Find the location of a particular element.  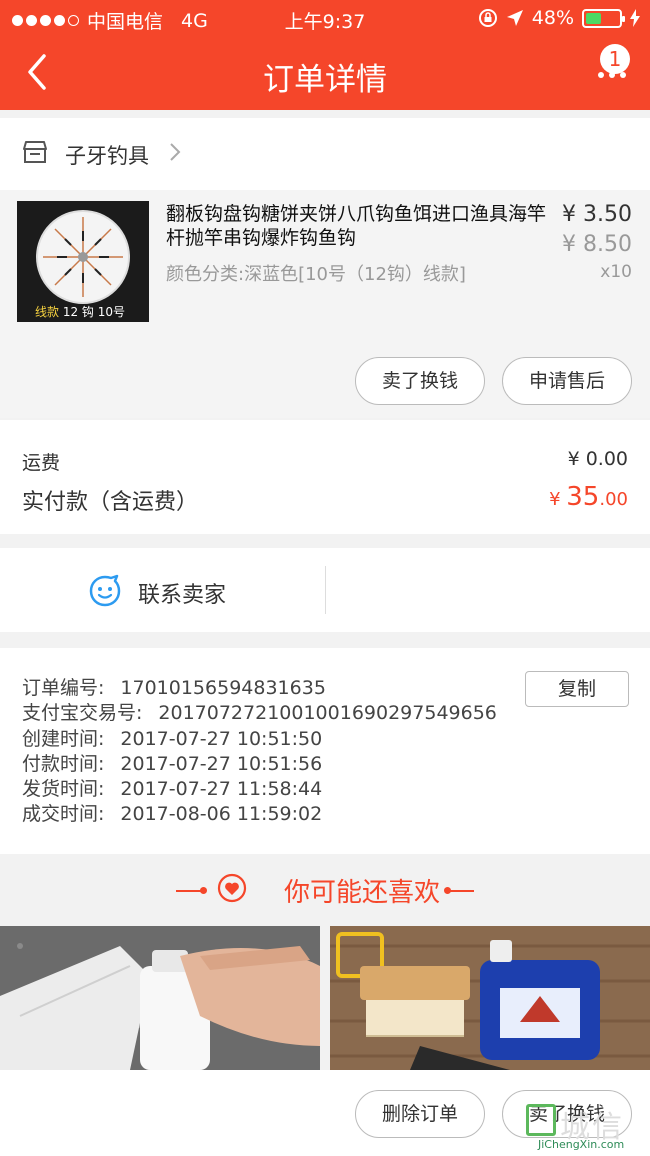

battery-icon is located at coordinates (603, 18).